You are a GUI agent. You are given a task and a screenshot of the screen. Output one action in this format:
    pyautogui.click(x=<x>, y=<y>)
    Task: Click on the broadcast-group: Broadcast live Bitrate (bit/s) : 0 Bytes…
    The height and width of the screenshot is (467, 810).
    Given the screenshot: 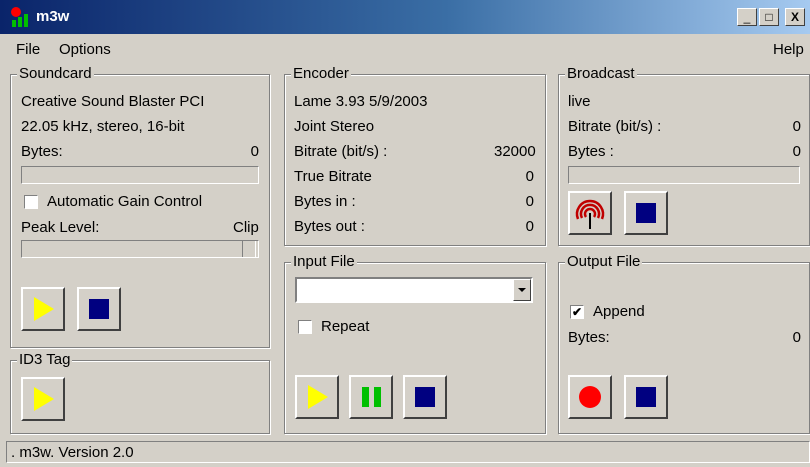 What is the action you would take?
    pyautogui.click(x=684, y=155)
    